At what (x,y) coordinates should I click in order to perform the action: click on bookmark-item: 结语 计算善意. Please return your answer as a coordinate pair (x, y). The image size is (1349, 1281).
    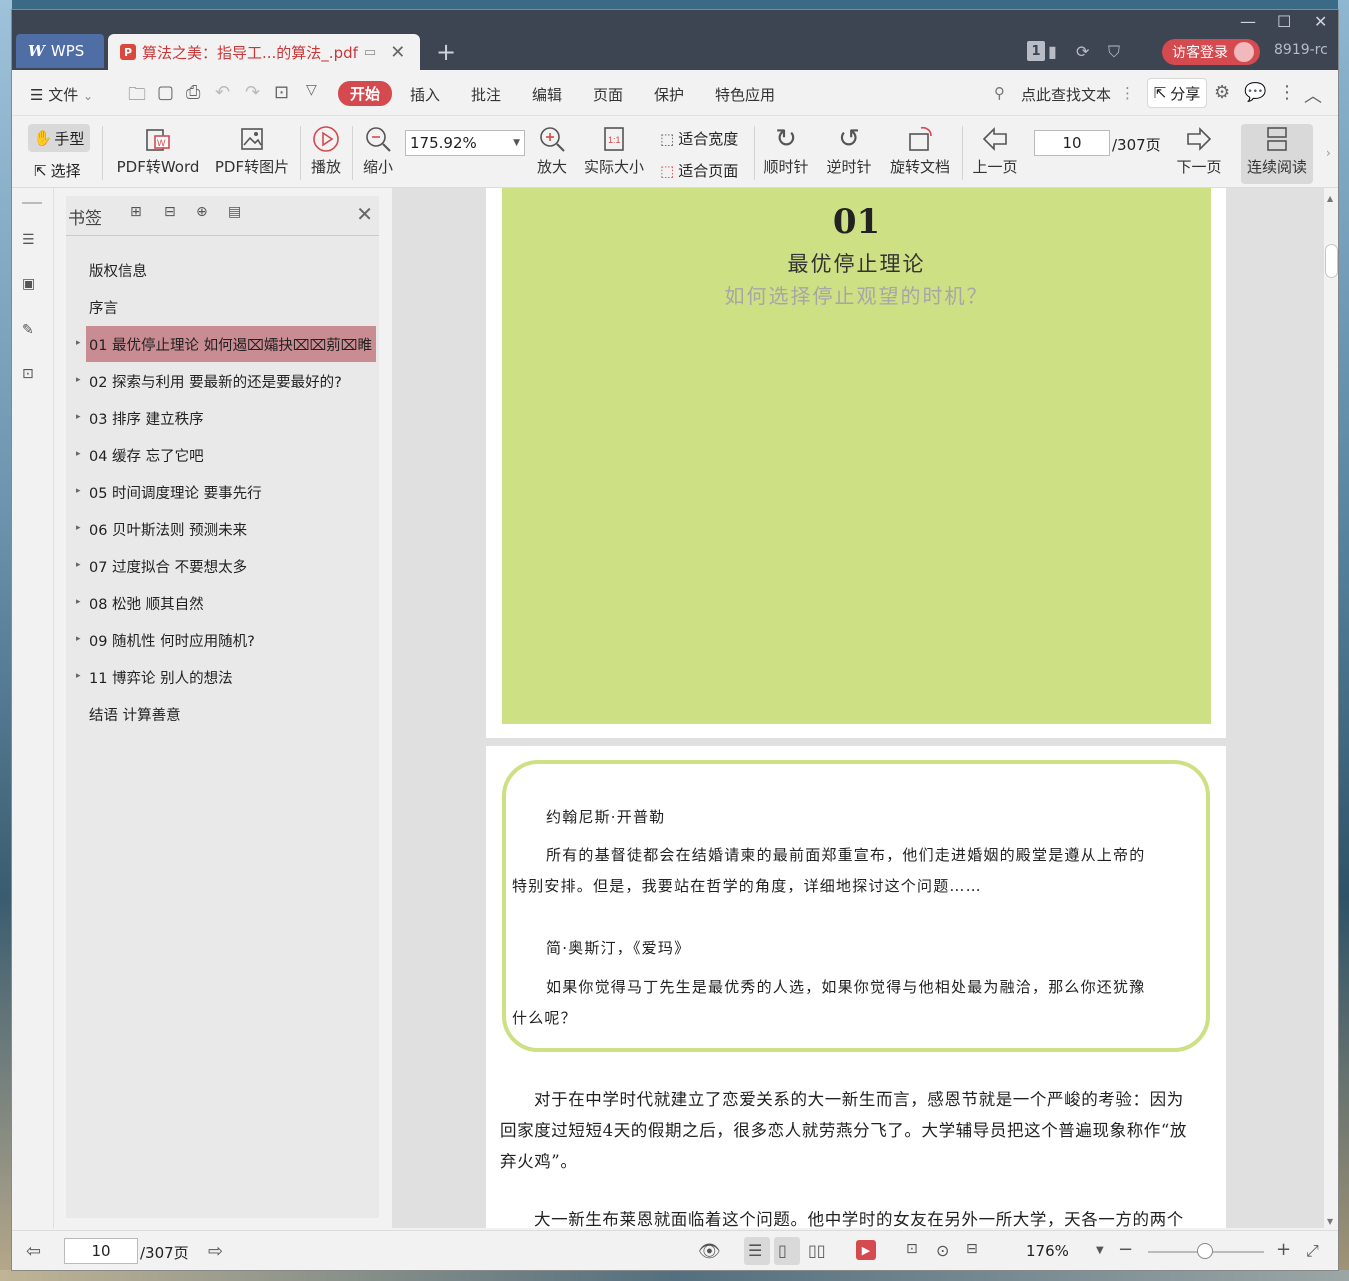
    Looking at the image, I should click on (231, 714).